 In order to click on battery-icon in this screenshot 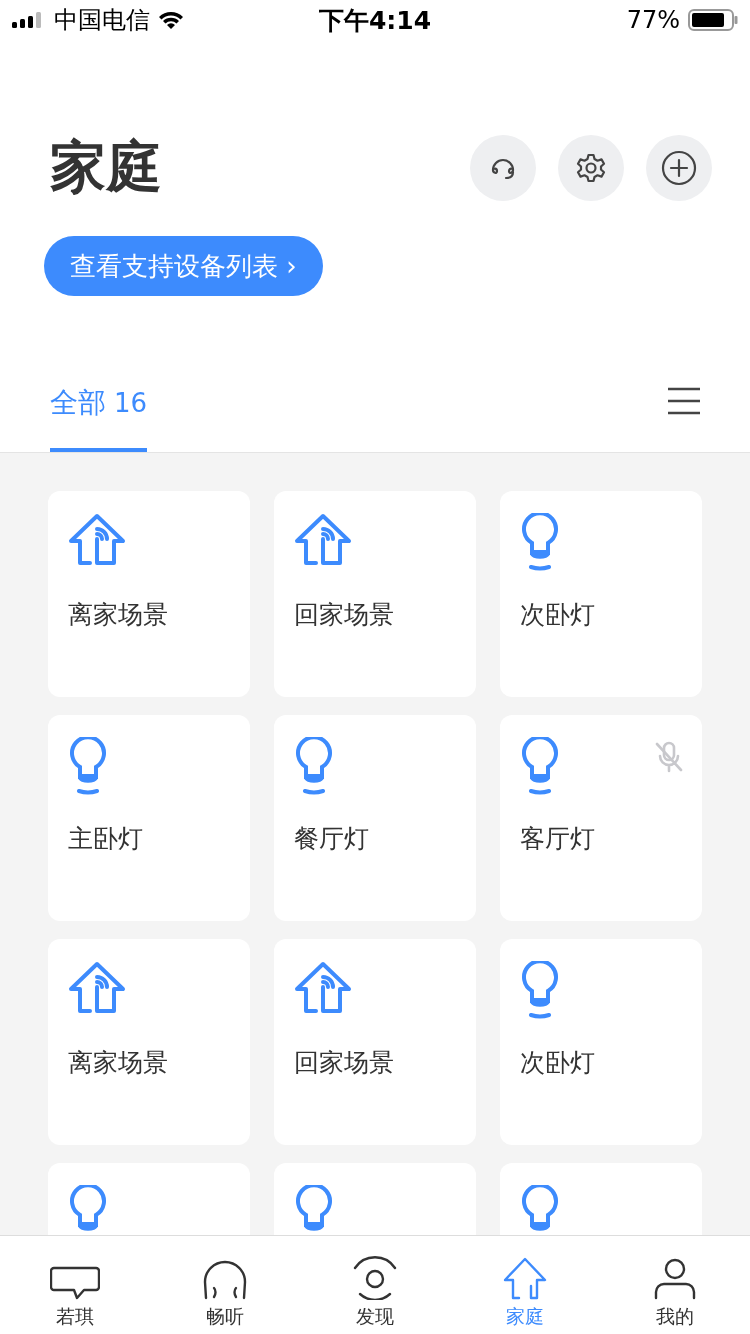, I will do `click(713, 20)`.